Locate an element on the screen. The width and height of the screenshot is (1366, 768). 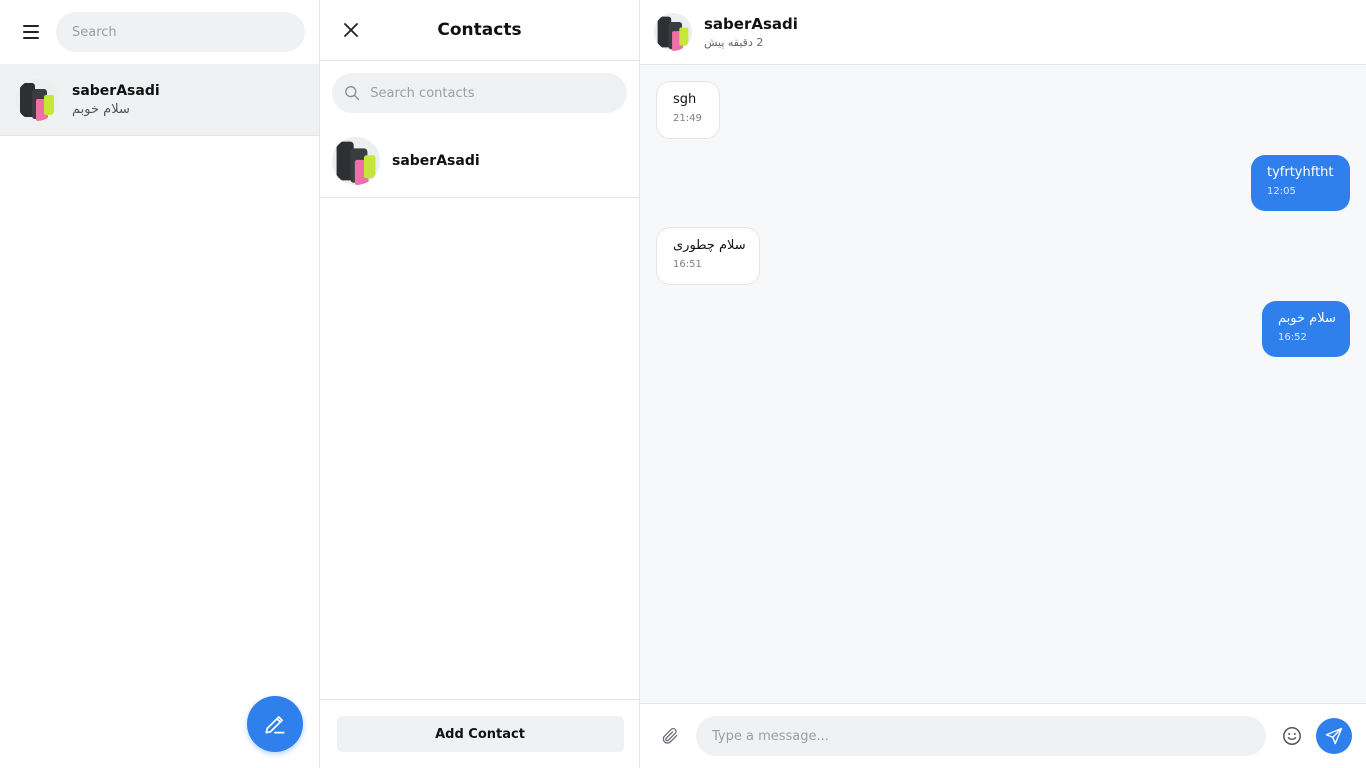
conversation-header: saberAsadi 2 دقیقه پیش is located at coordinates (1003, 32).